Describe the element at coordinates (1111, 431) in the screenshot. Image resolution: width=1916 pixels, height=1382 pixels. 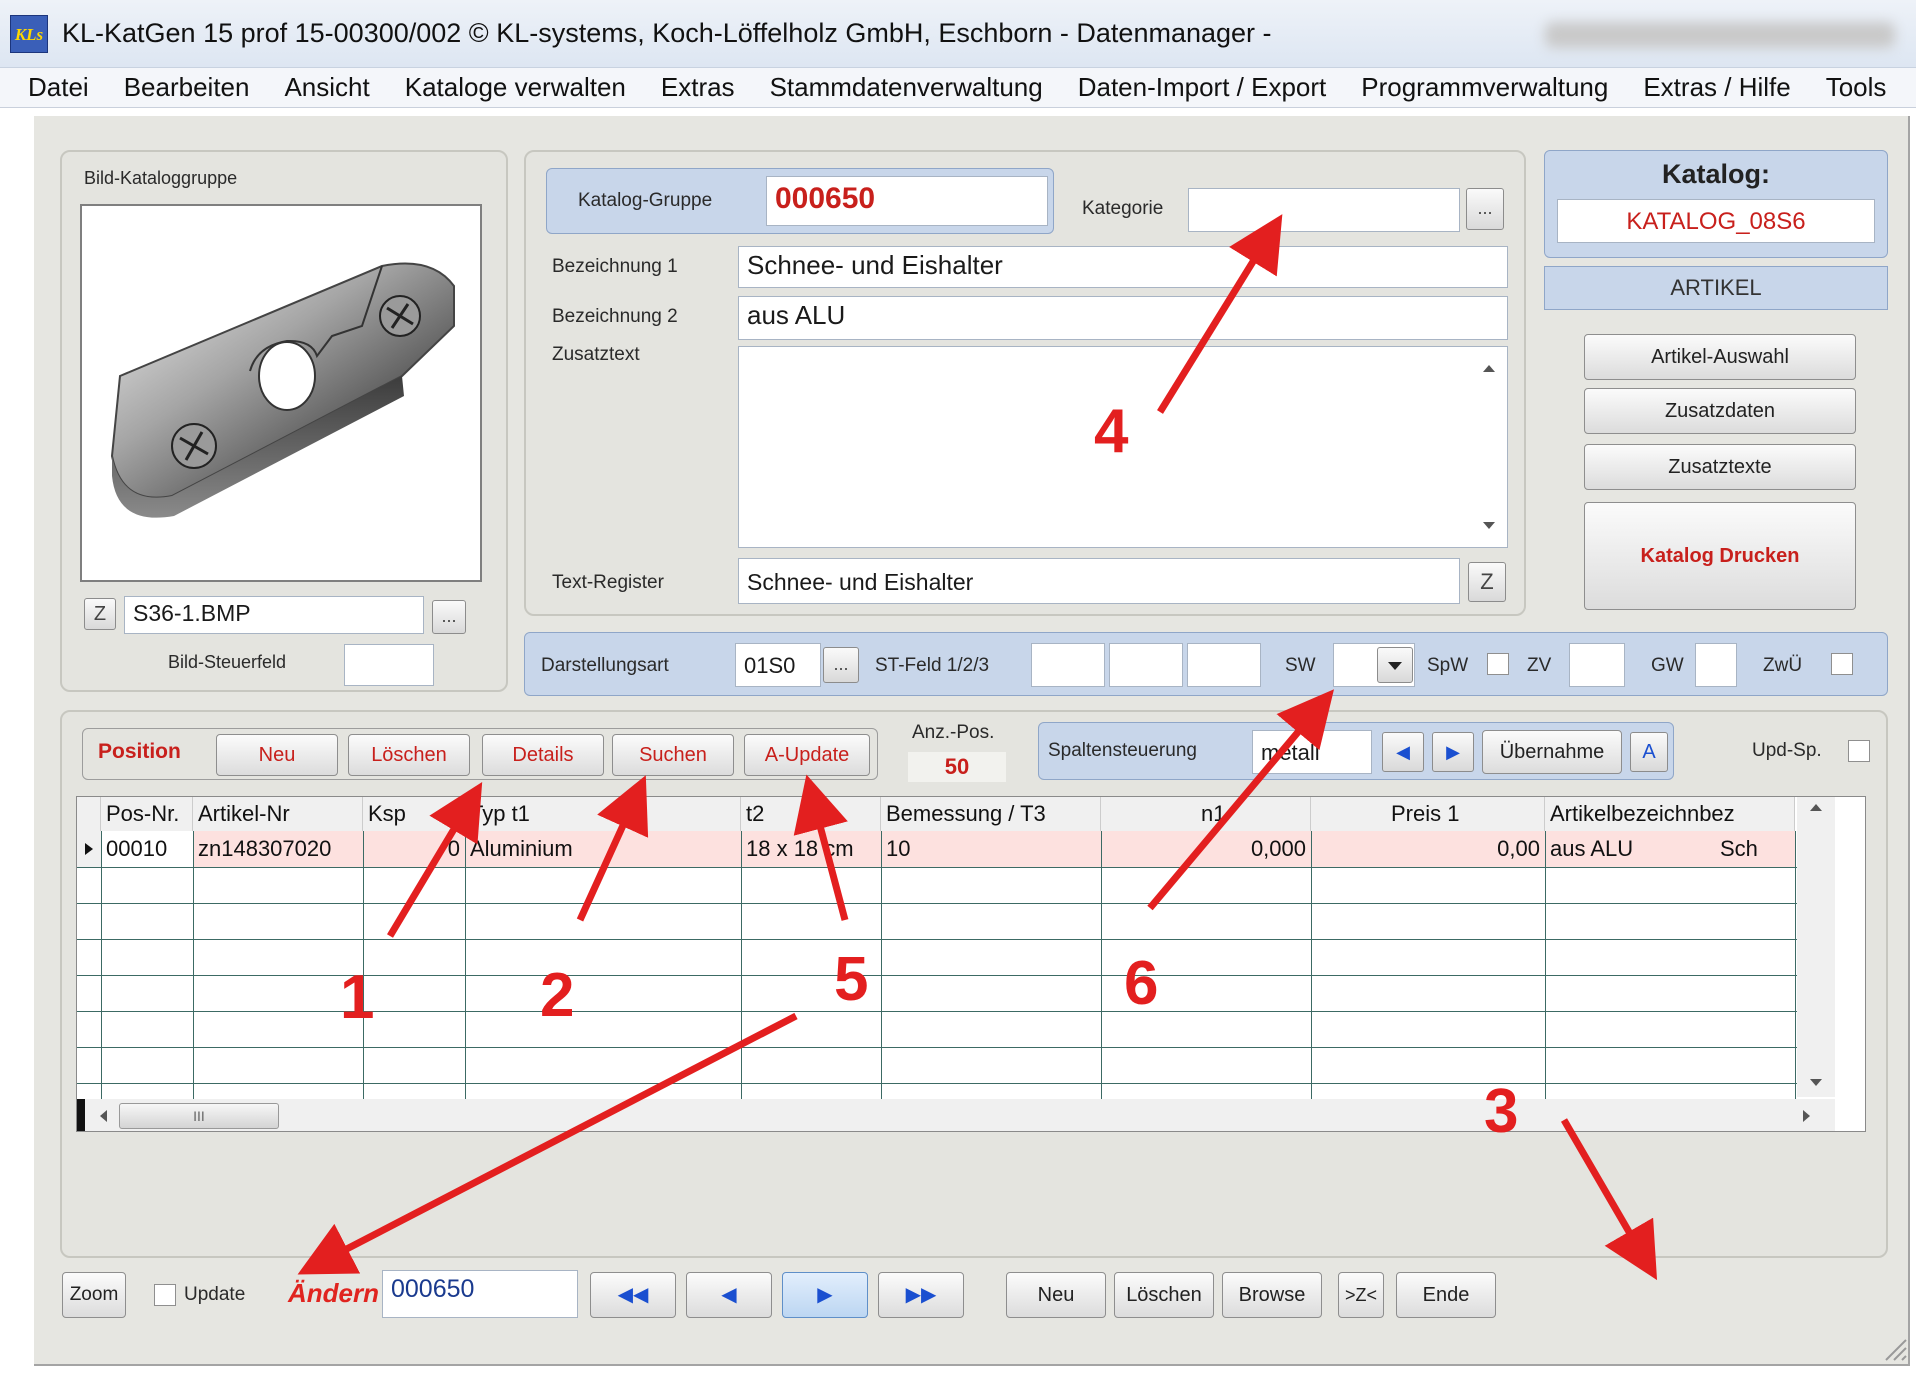
I see `annotation-4: 4` at that location.